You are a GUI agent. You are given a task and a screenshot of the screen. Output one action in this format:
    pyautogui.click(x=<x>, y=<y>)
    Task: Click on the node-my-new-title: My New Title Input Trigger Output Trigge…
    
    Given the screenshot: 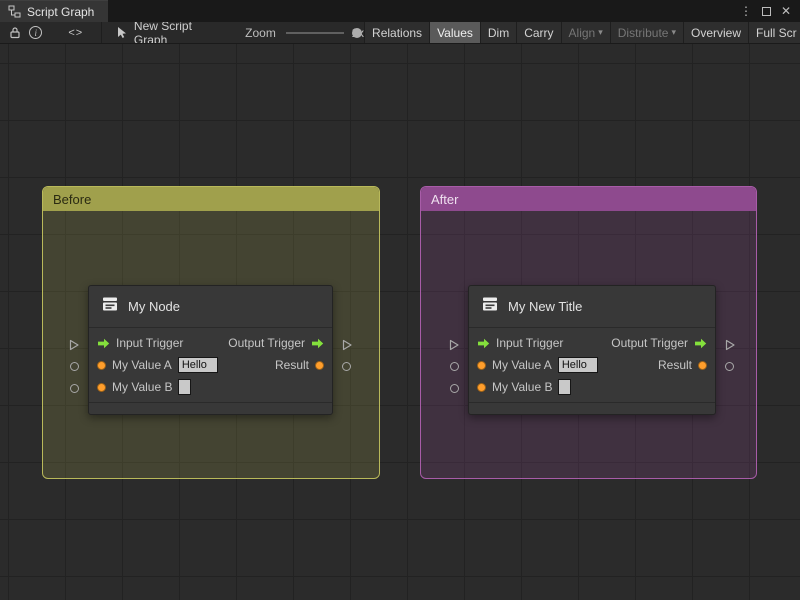 What is the action you would take?
    pyautogui.click(x=592, y=350)
    